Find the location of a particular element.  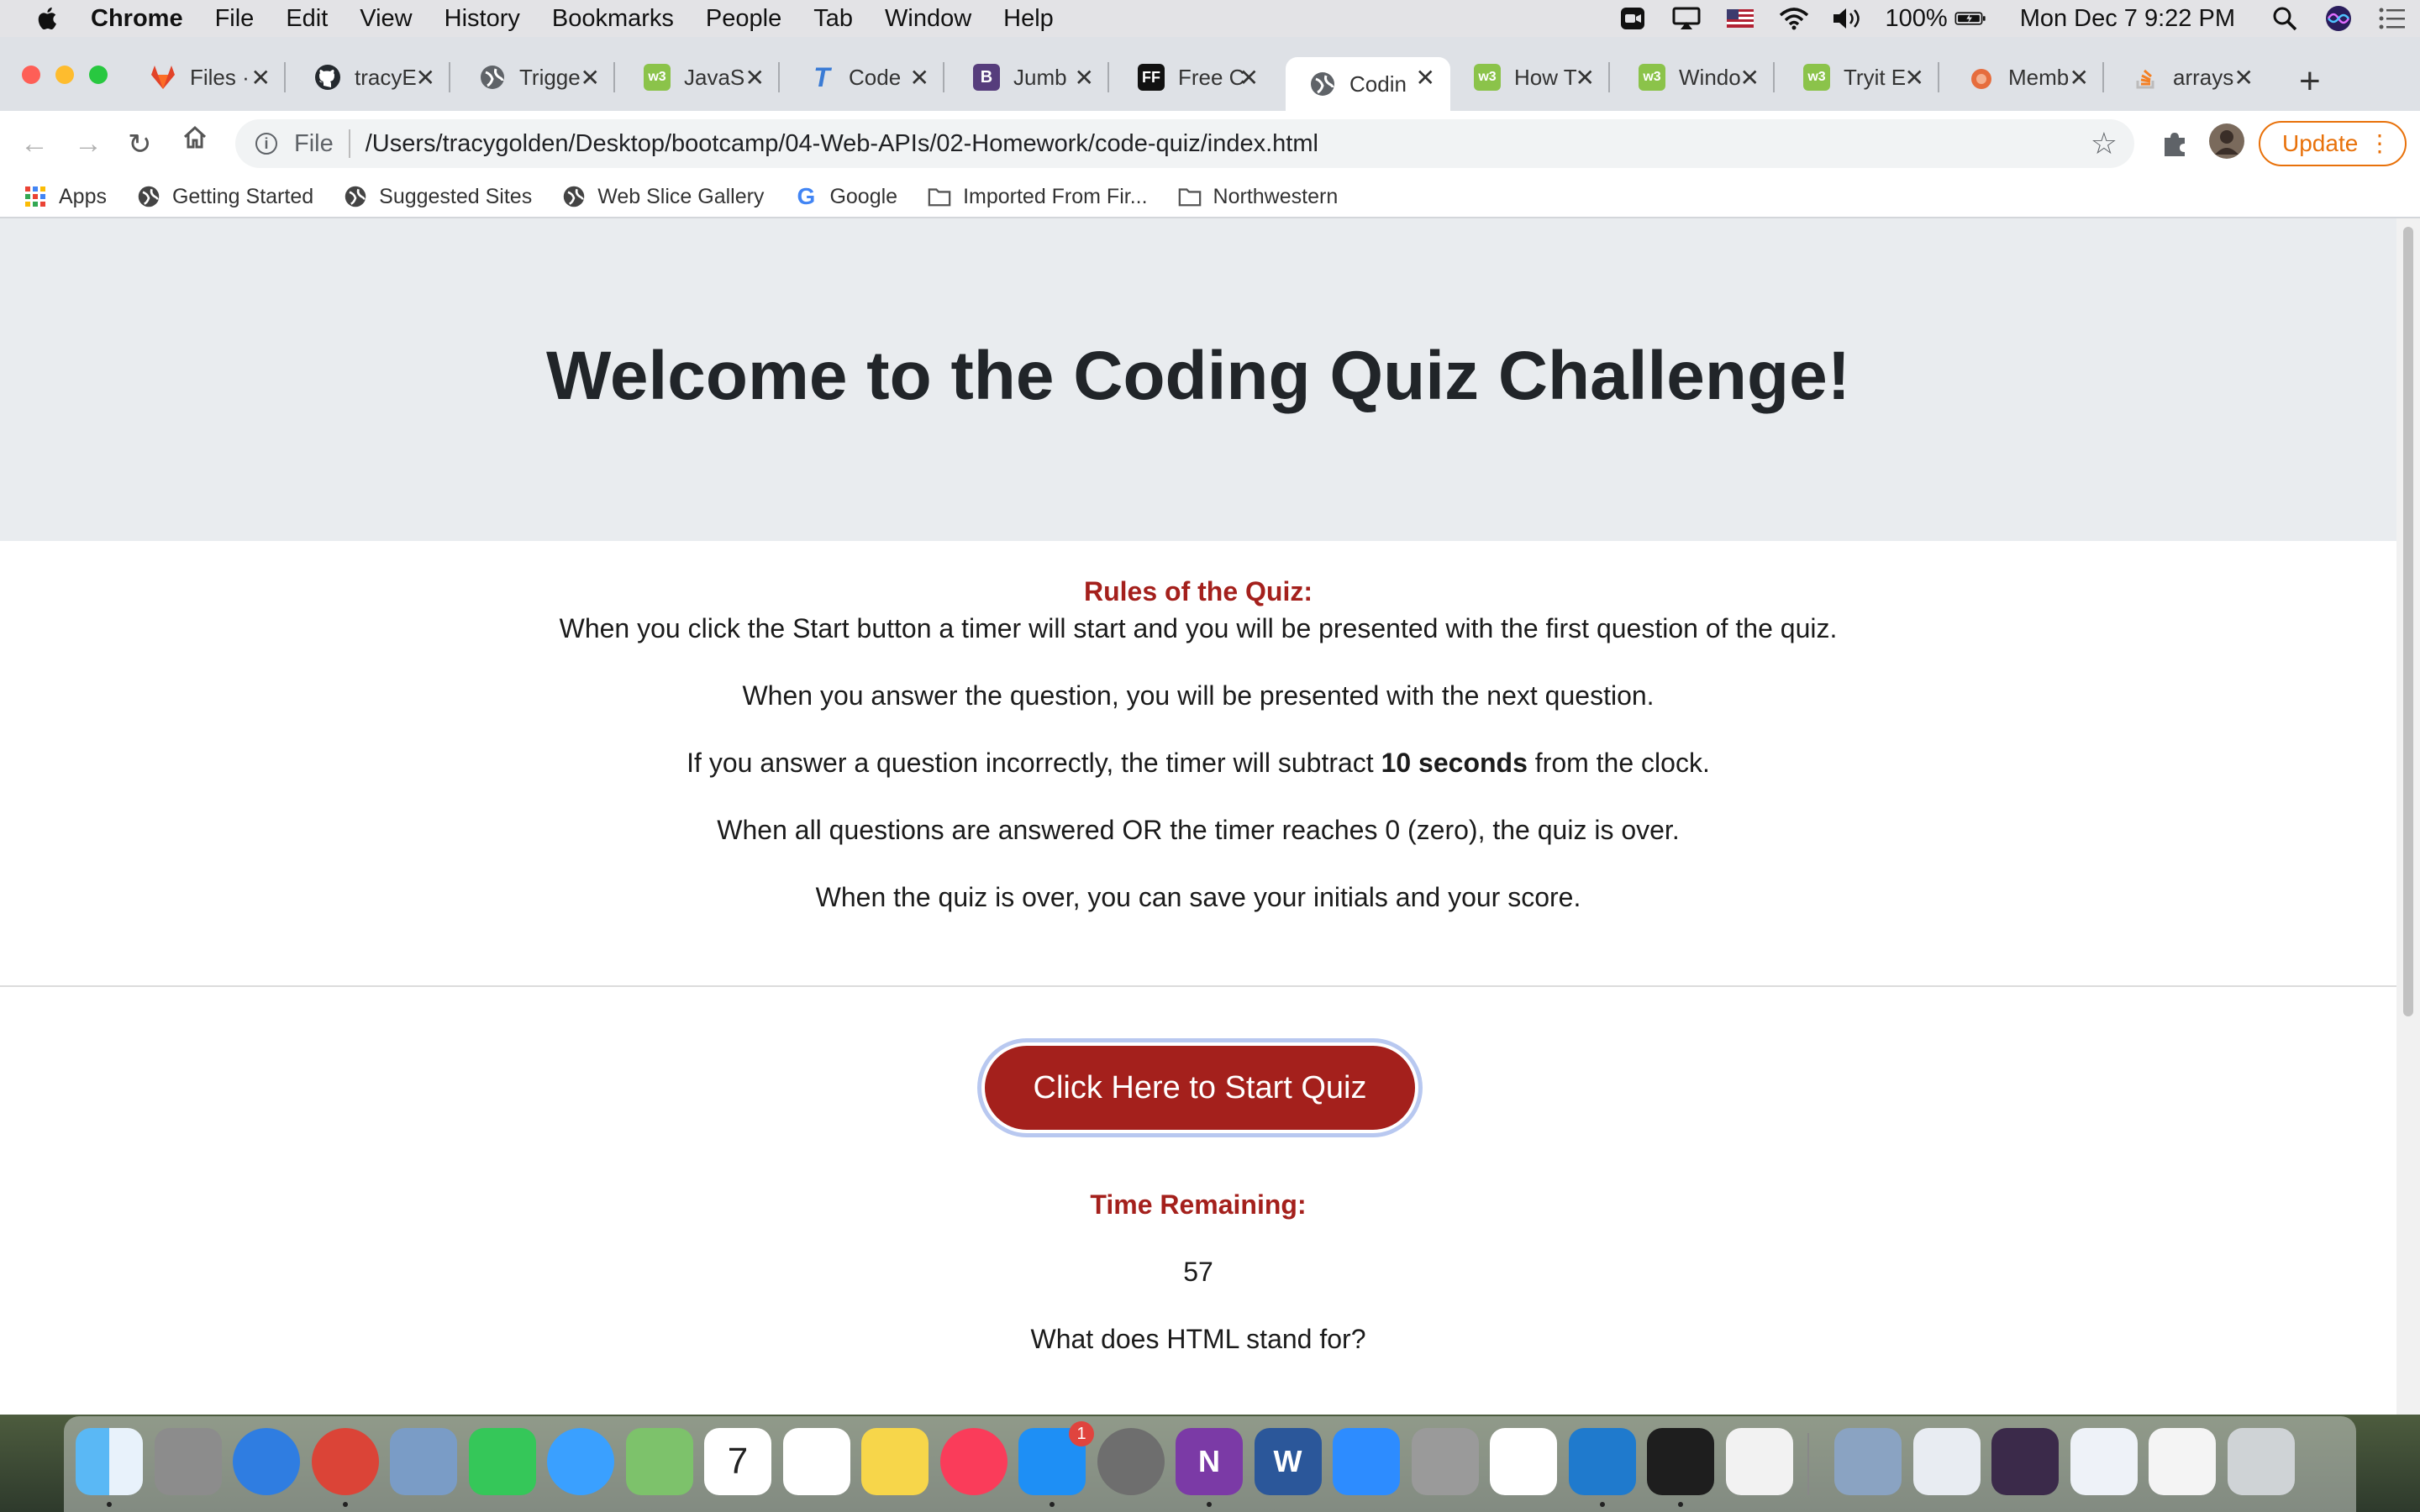

wifi-icon is located at coordinates (1794, 18).